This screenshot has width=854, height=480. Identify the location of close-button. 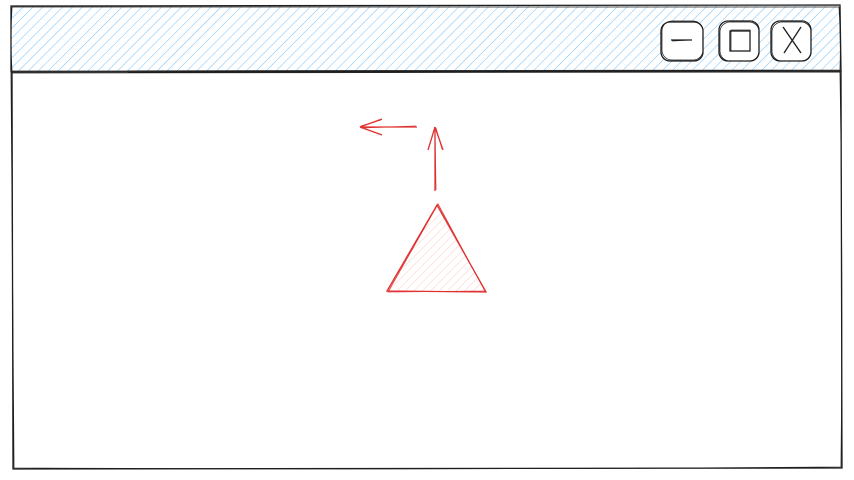
(791, 41).